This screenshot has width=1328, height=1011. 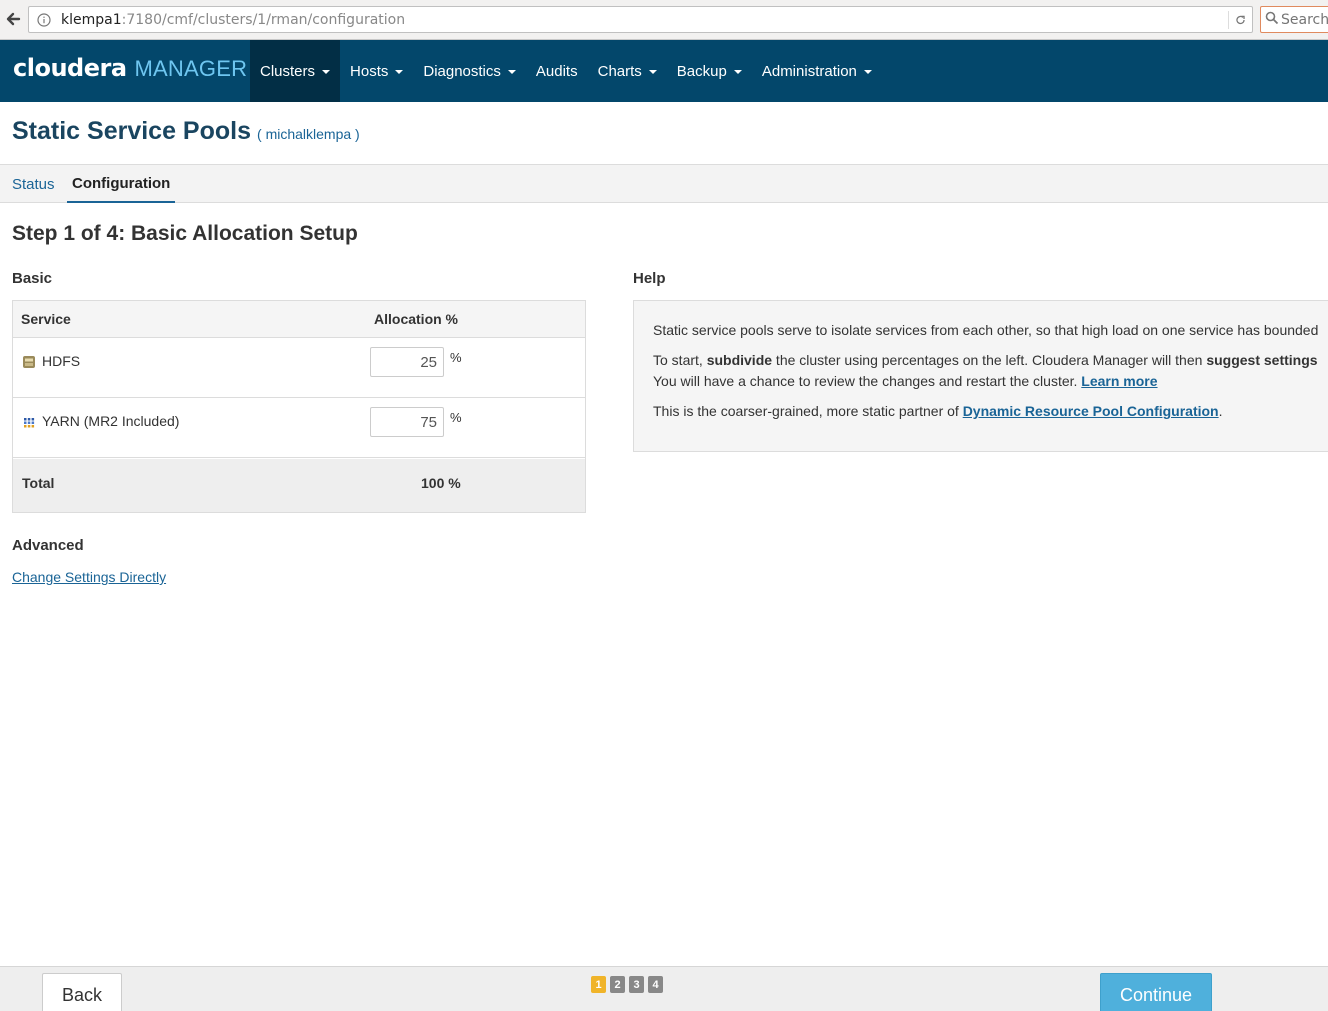 What do you see at coordinates (48, 545) in the screenshot?
I see `advanced-heading: Advanced` at bounding box center [48, 545].